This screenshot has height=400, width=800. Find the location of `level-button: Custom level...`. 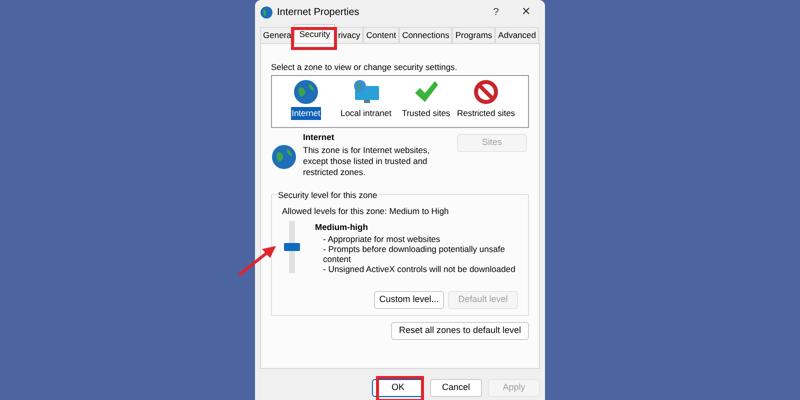

level-button: Custom level... is located at coordinates (409, 299).